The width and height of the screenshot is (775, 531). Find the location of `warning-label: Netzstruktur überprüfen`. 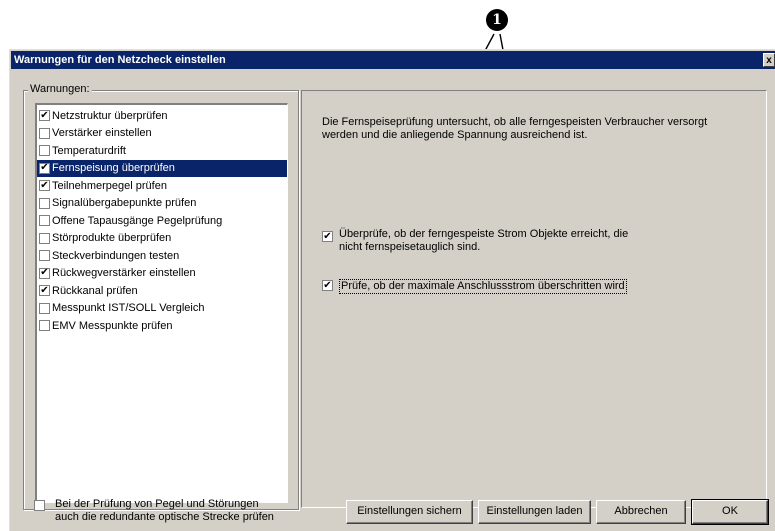

warning-label: Netzstruktur überprüfen is located at coordinates (110, 115).